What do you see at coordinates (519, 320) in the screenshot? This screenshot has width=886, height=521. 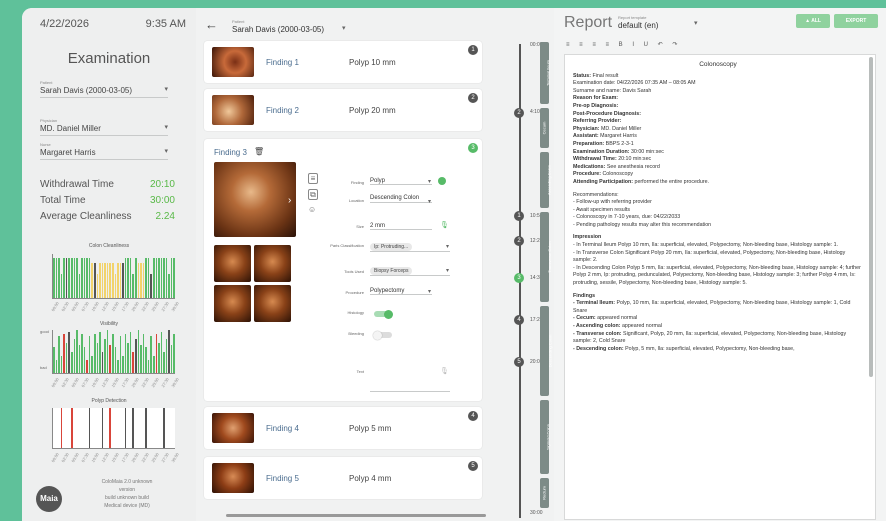 I see `timeline-marker: 4` at bounding box center [519, 320].